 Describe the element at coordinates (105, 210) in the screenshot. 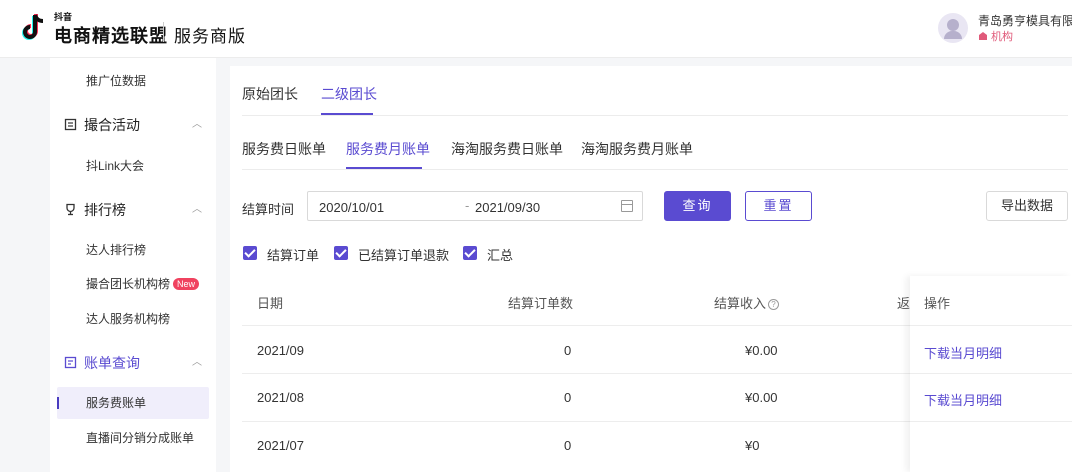

I see `sidebar-group-label: 排行榜` at that location.